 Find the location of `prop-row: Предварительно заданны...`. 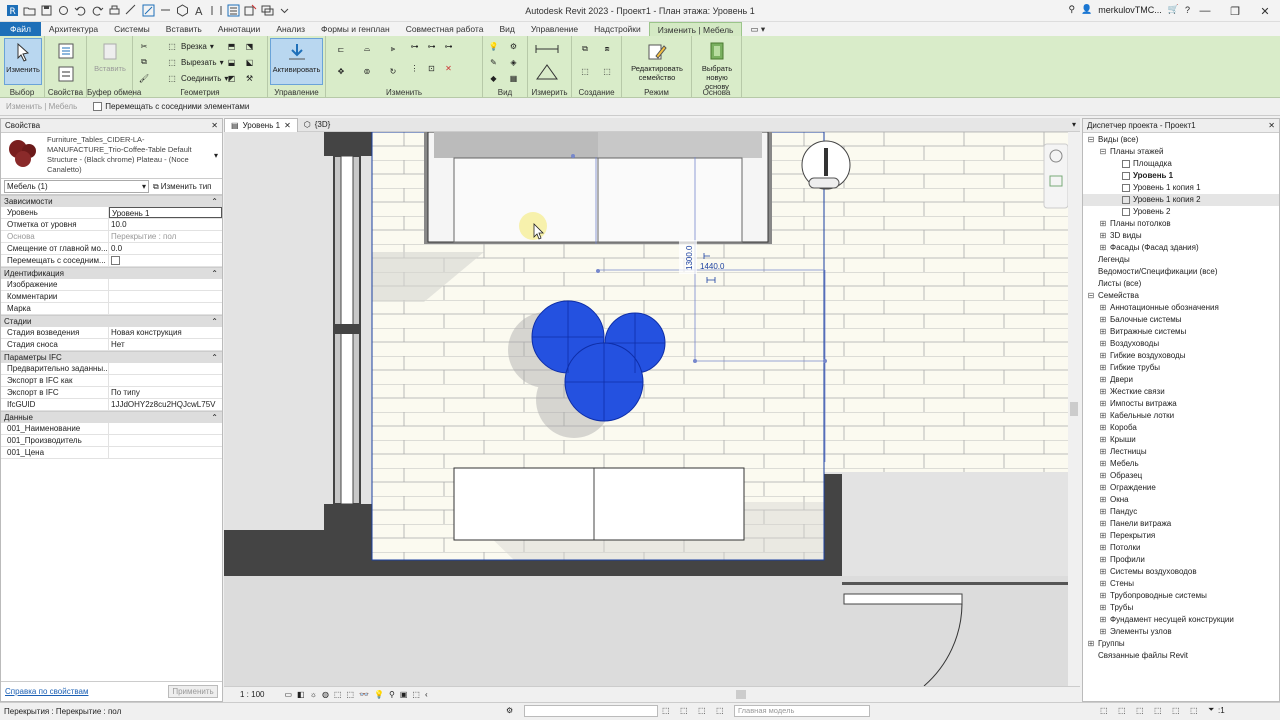

prop-row: Предварительно заданны... is located at coordinates (111, 369).